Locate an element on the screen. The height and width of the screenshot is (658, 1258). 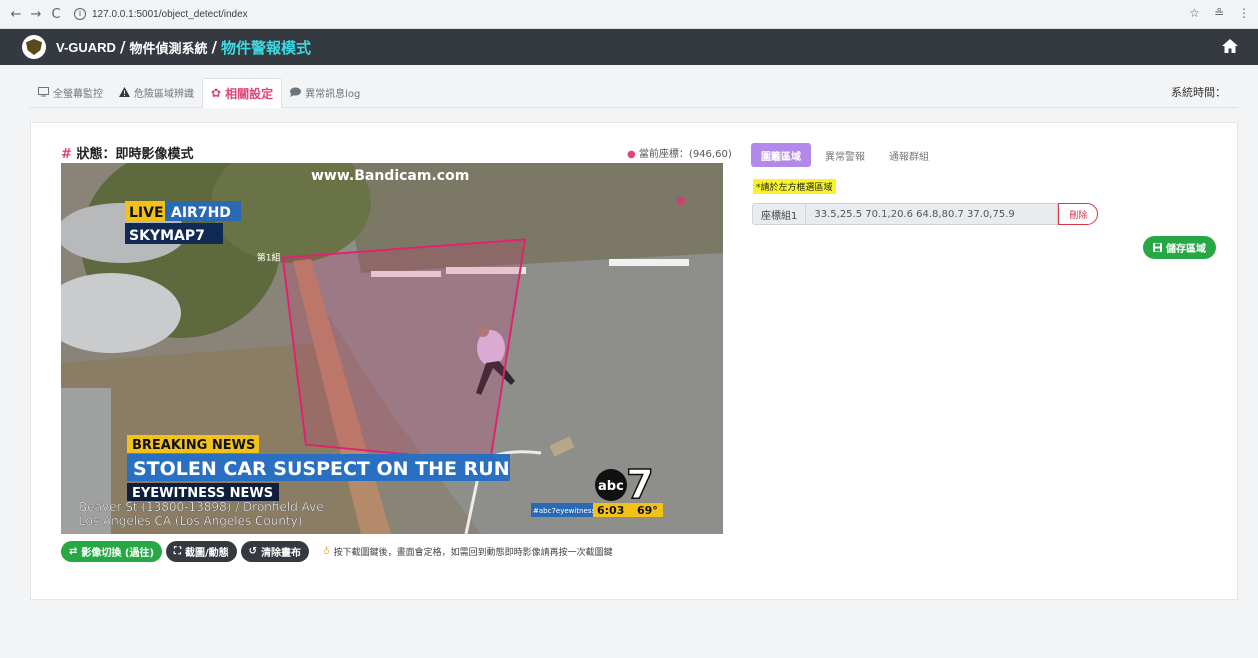
site-info-icon: i is located at coordinates (80, 14).